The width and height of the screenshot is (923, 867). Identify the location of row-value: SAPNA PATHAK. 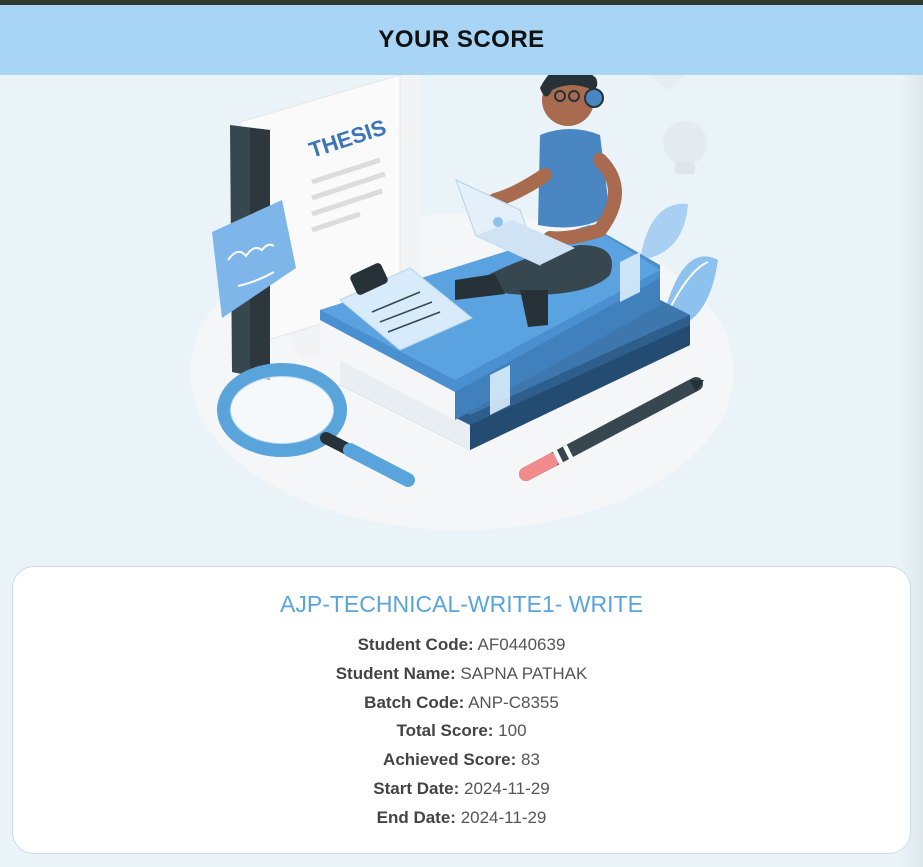
(524, 673).